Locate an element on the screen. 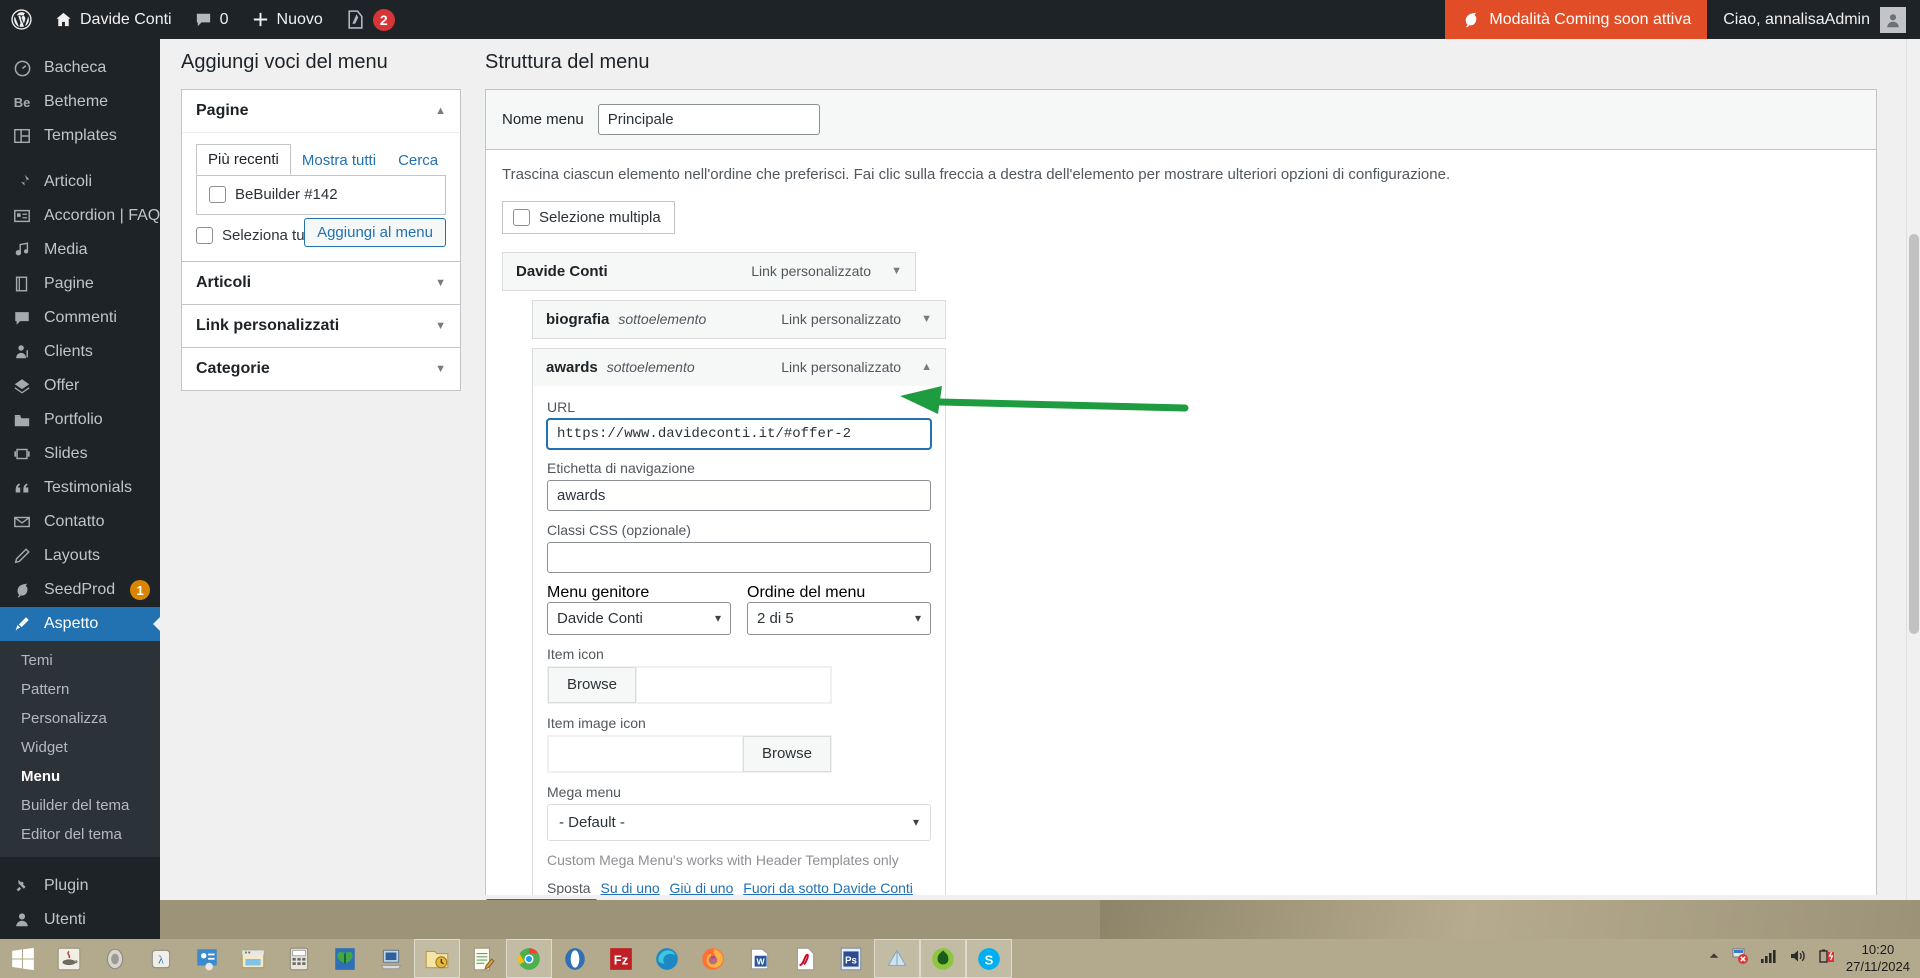  select-all-checkbox is located at coordinates (204, 235).